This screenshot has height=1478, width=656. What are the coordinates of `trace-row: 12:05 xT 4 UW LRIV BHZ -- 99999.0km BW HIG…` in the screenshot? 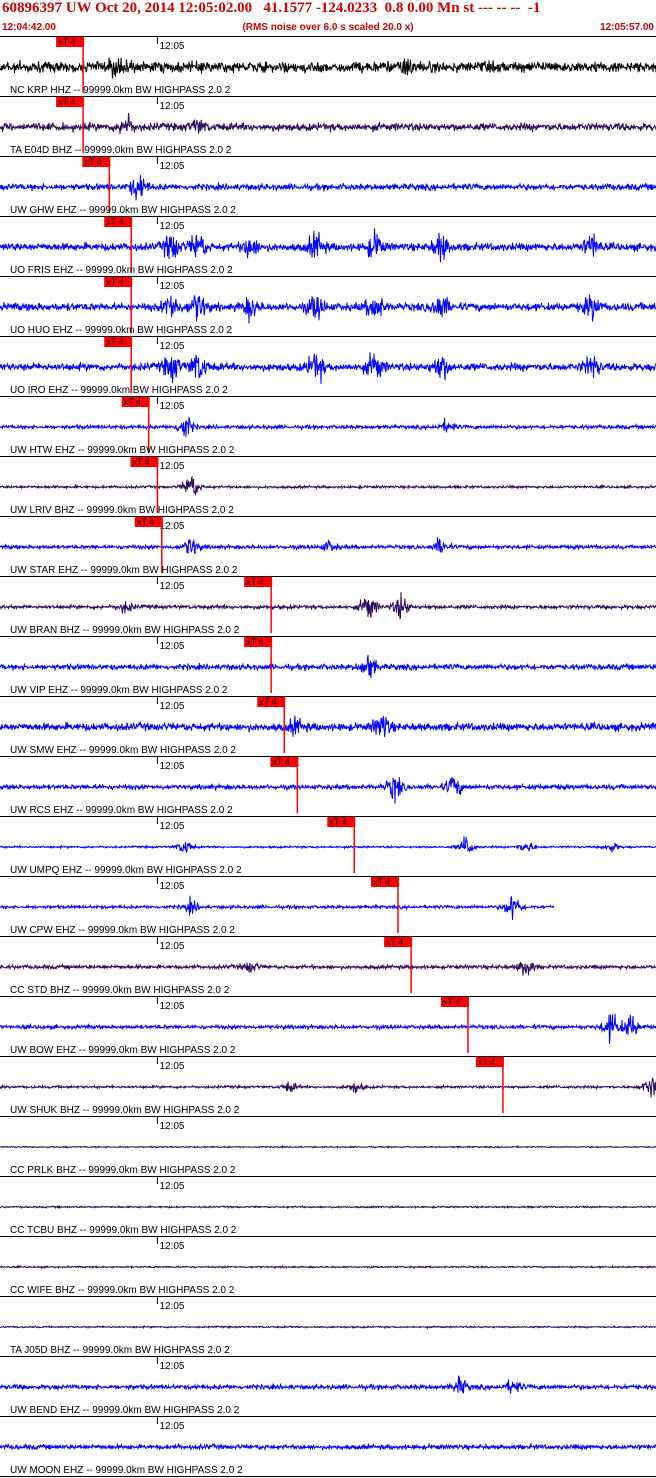 It's located at (328, 487).